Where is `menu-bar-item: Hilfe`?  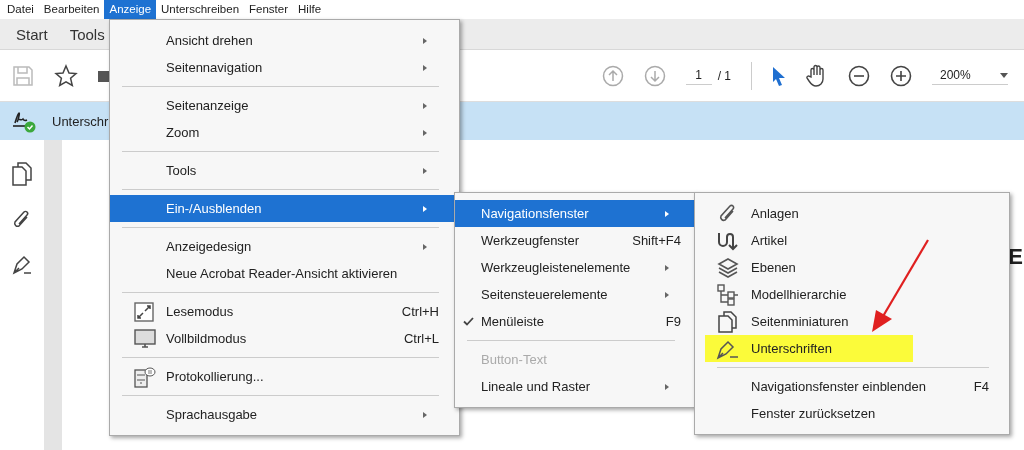
menu-bar-item: Hilfe is located at coordinates (310, 9).